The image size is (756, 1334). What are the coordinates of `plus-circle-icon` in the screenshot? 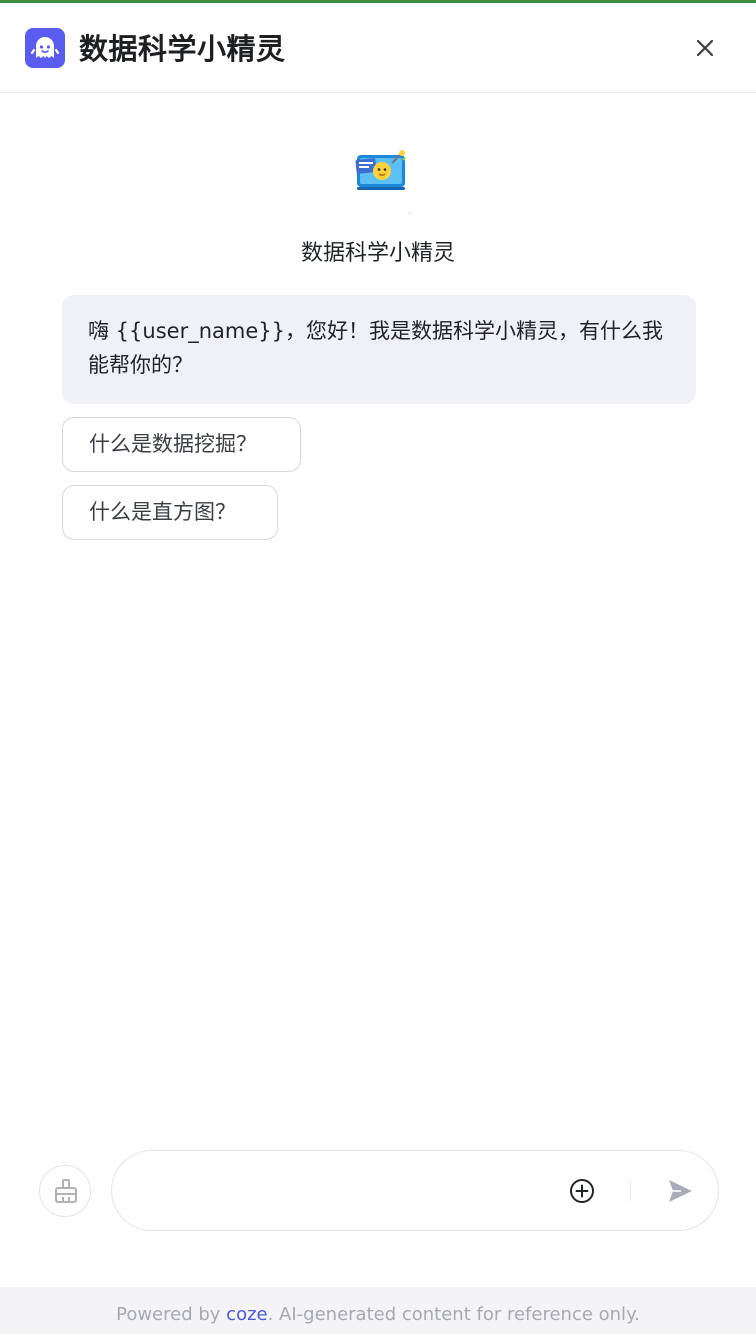 It's located at (582, 1191).